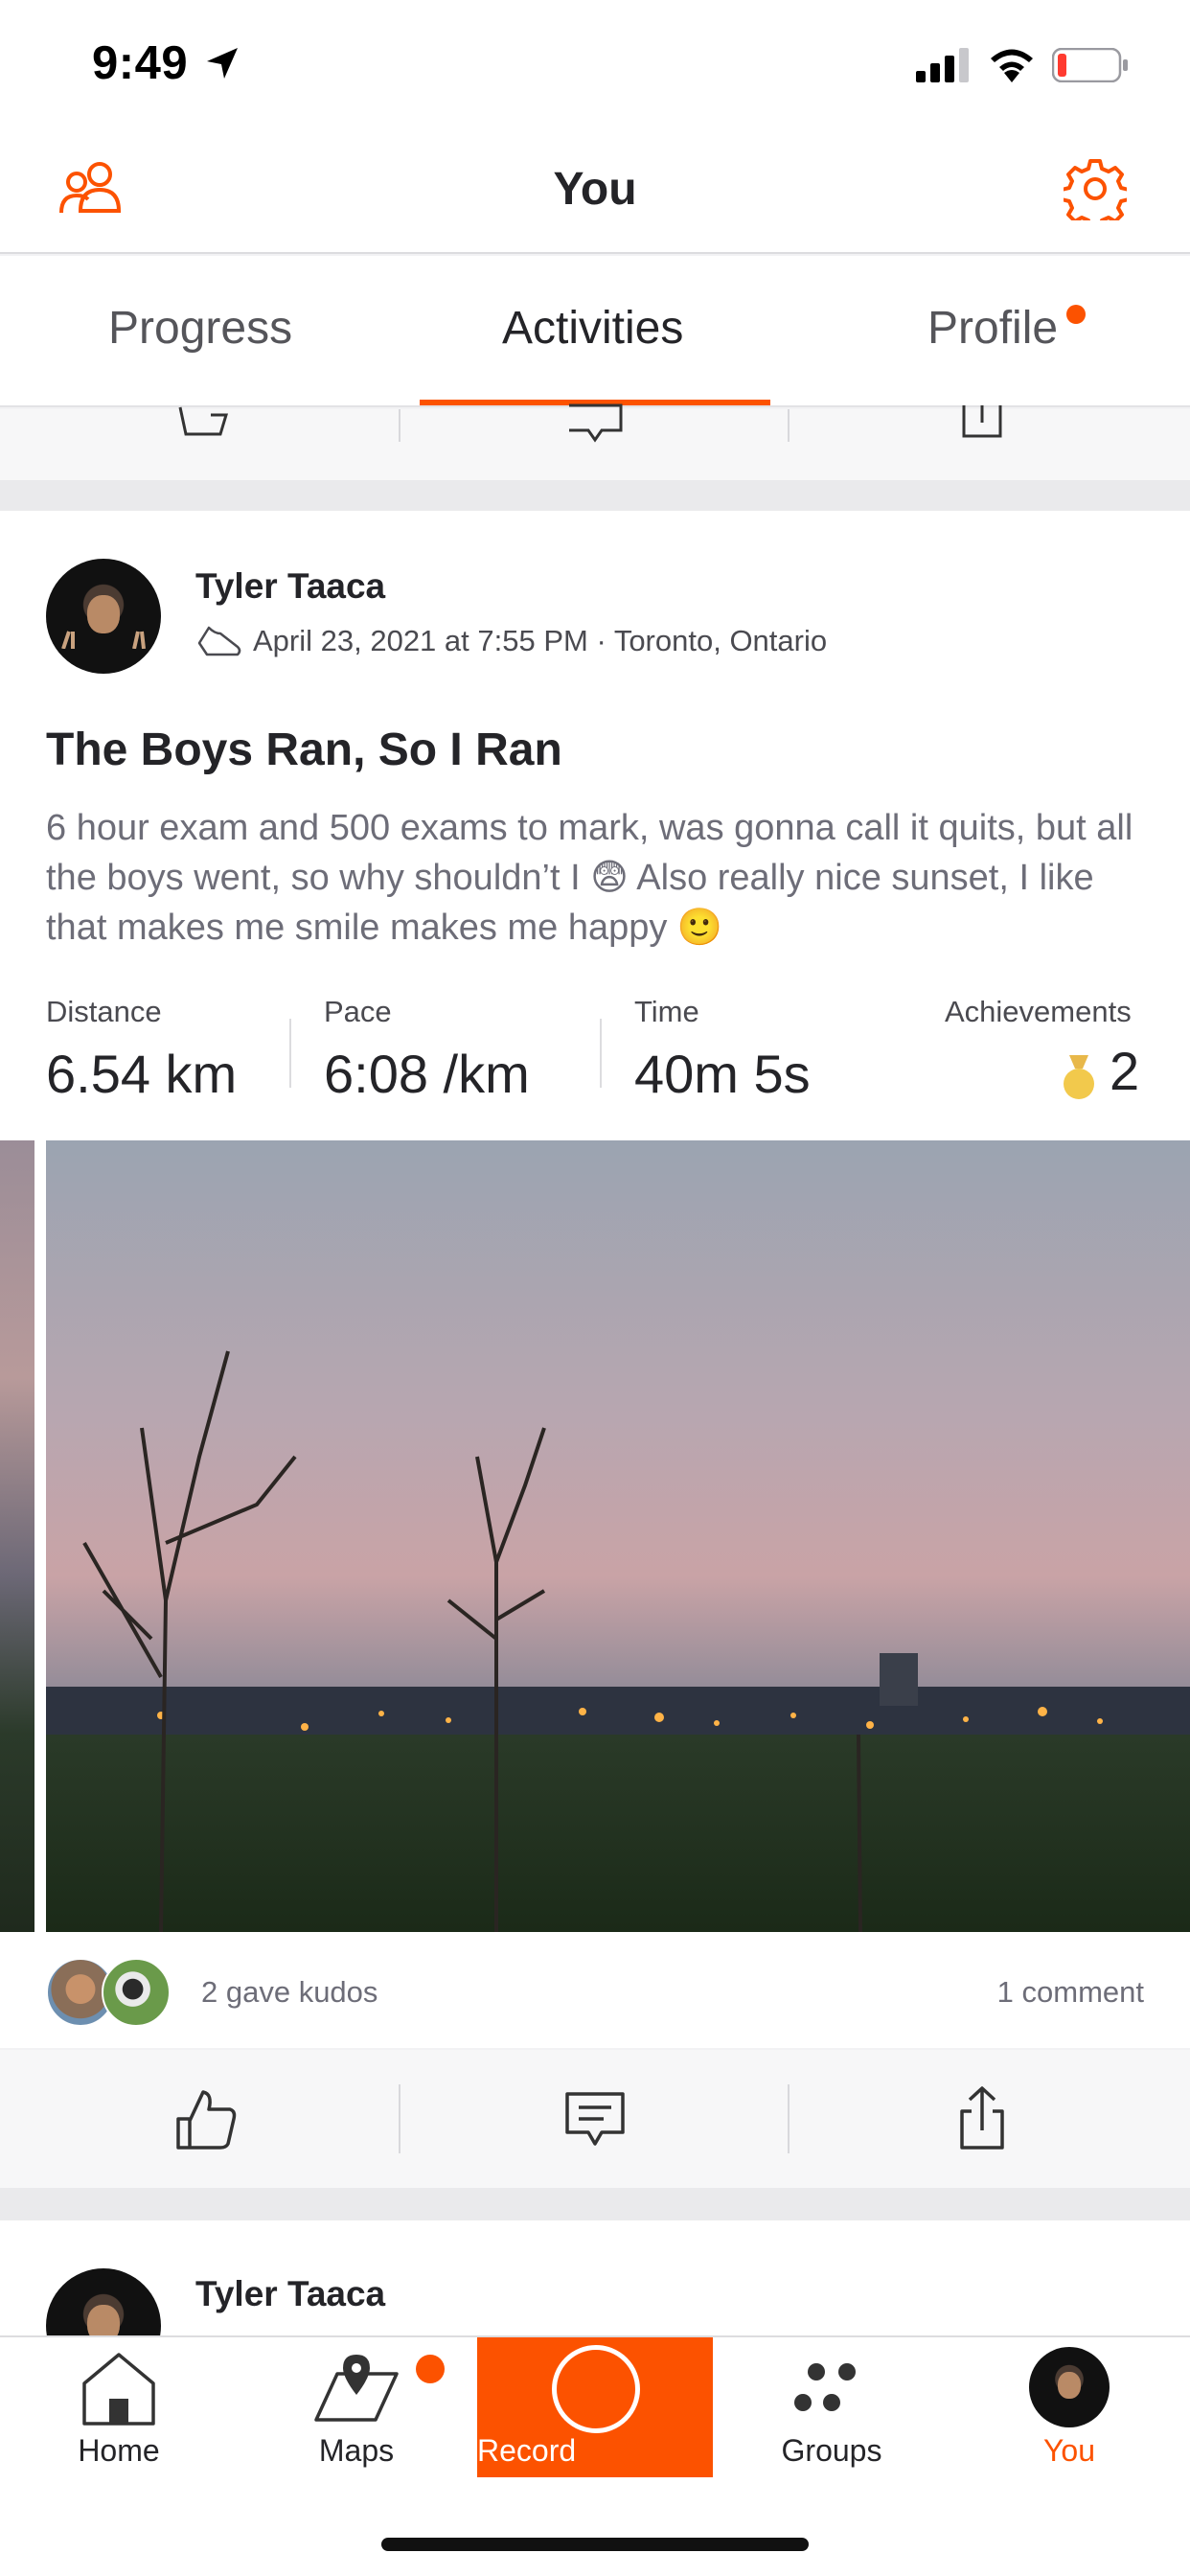 Image resolution: width=1190 pixels, height=2576 pixels. What do you see at coordinates (595, 2544) in the screenshot?
I see `home-indicator` at bounding box center [595, 2544].